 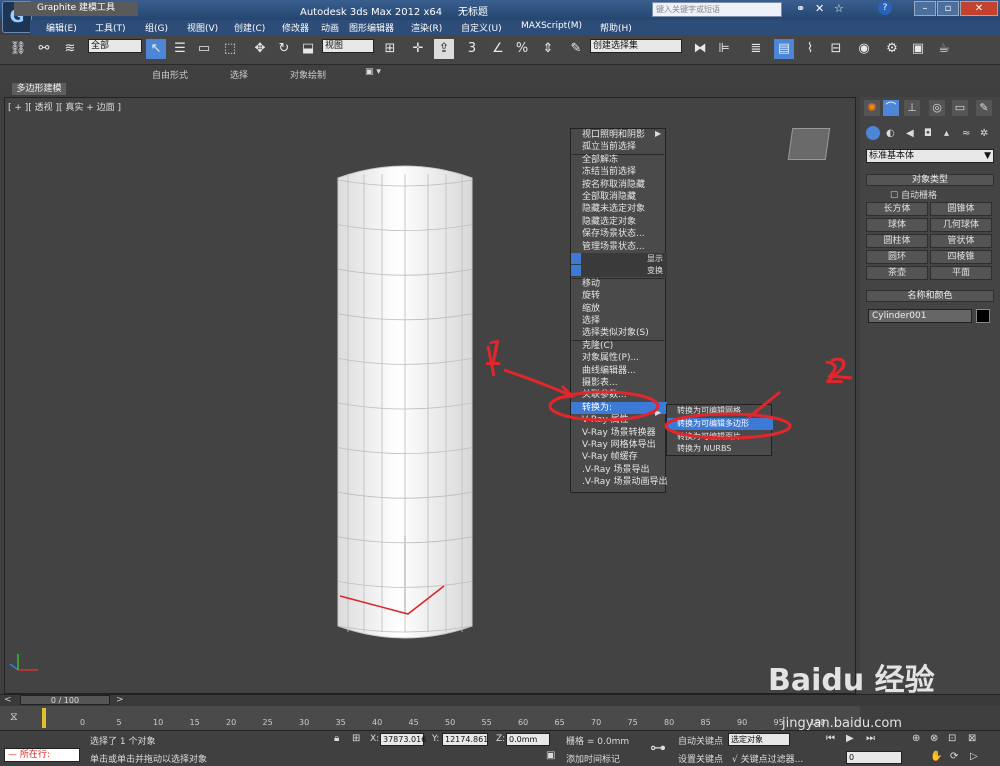 I want to click on quad-item-move: 移动, so click(x=619, y=284).